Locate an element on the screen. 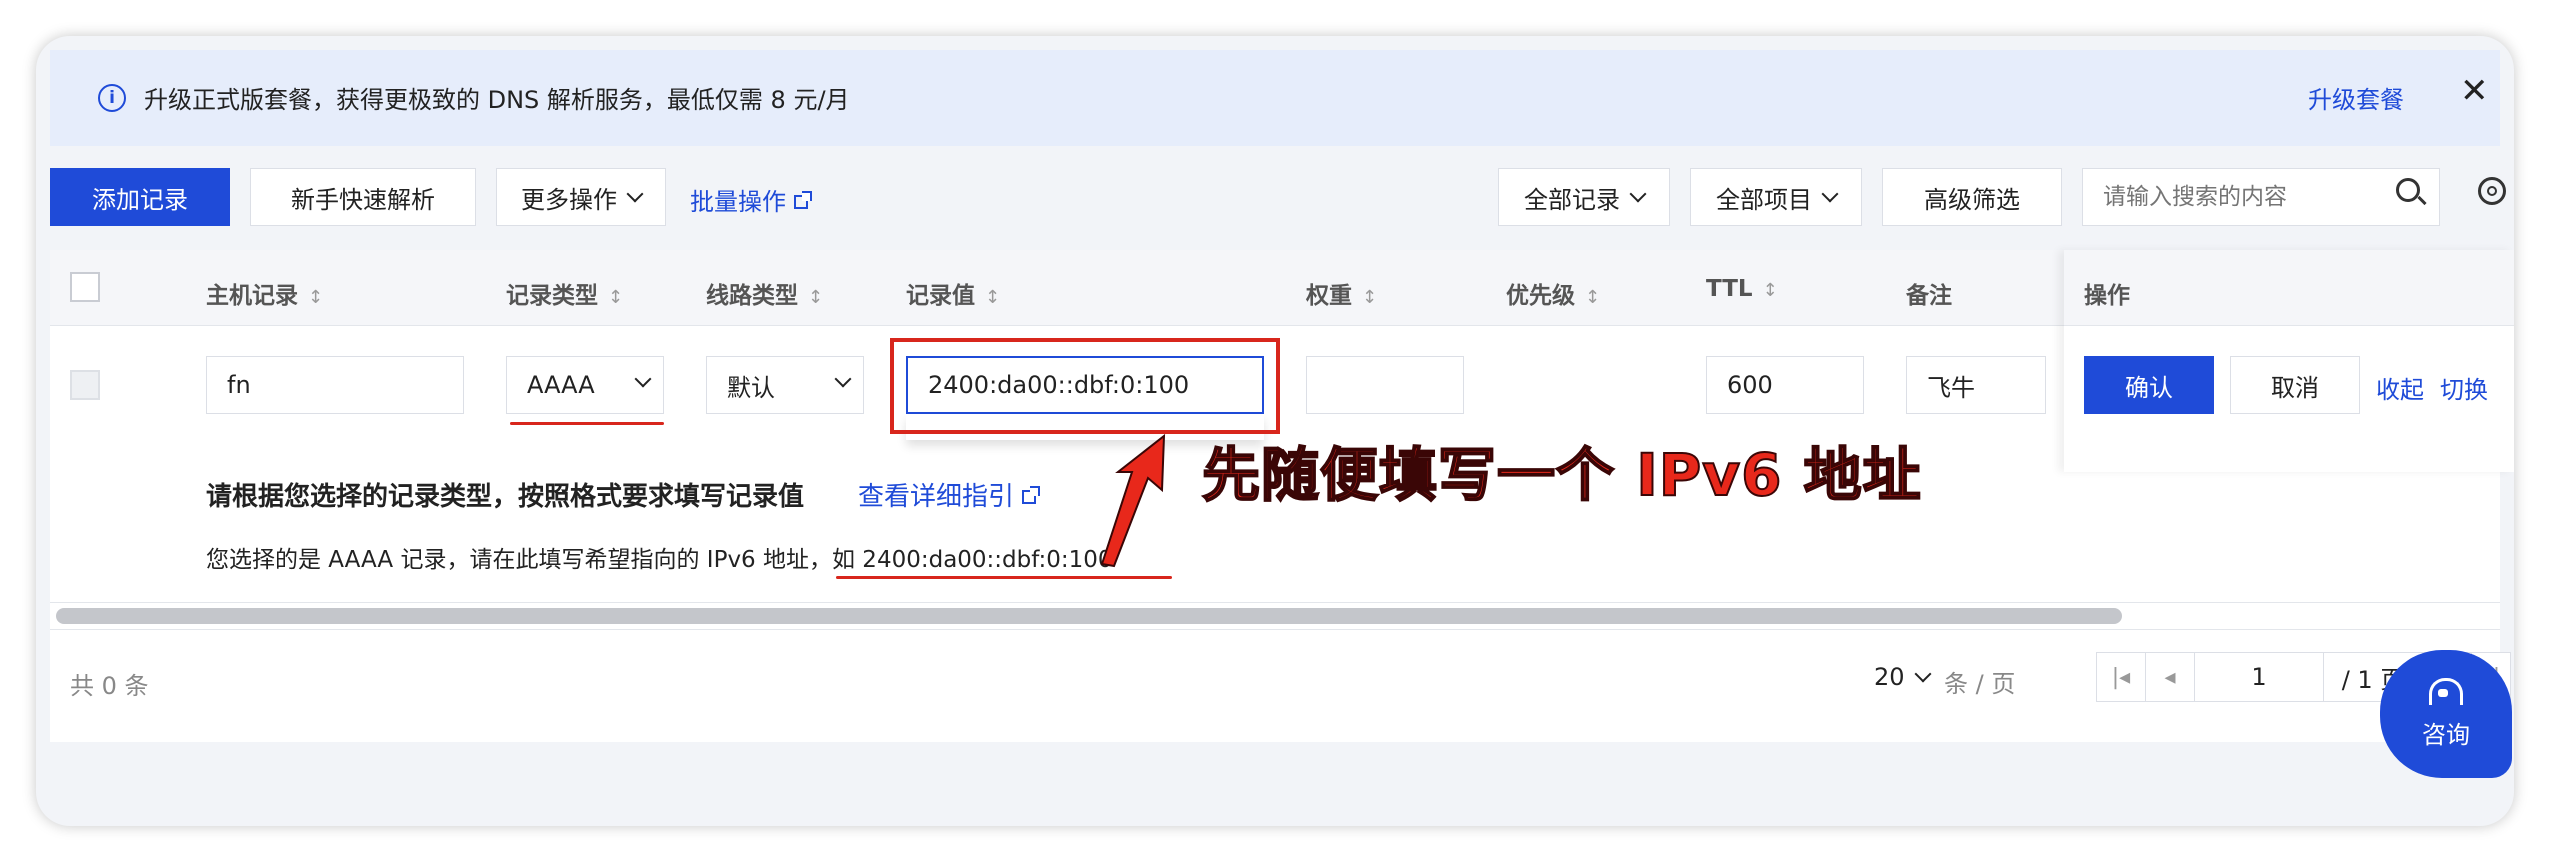 This screenshot has height=860, width=2550. banner-text: 升级正式版套餐，获得更极致的 DNS 解析服务，最低仅需 8 元/月 is located at coordinates (497, 100).